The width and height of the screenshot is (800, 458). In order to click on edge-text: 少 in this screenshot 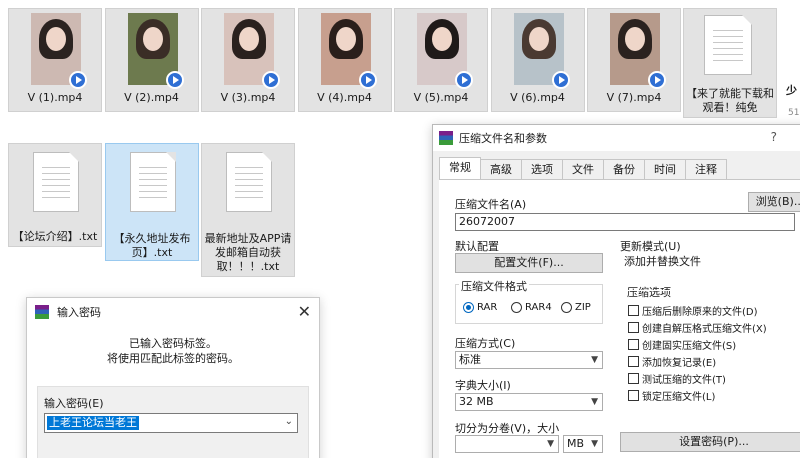, I will do `click(791, 90)`.